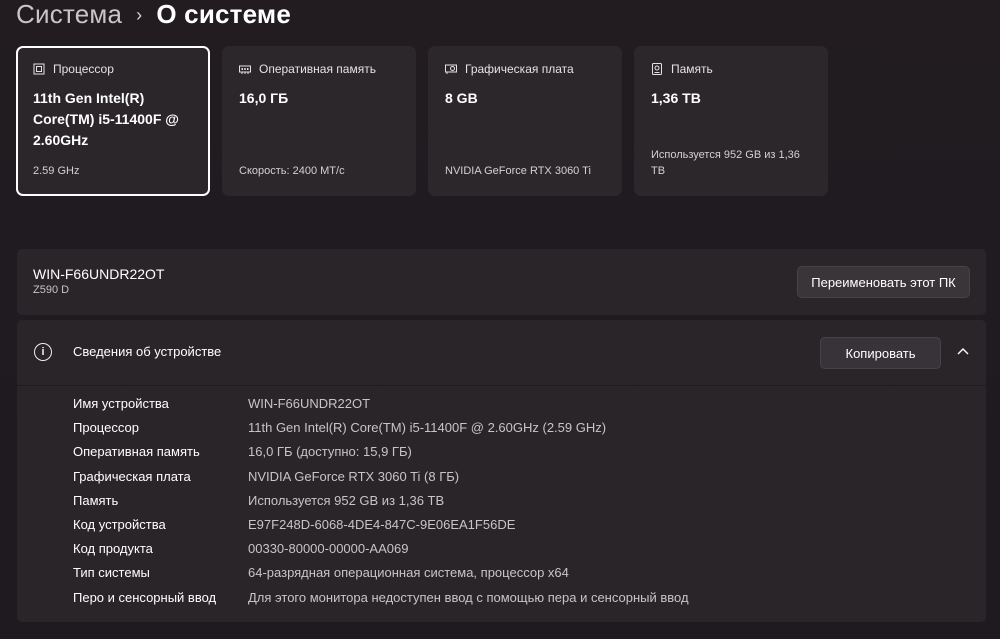  I want to click on card-header: Оперативная память, so click(319, 69).